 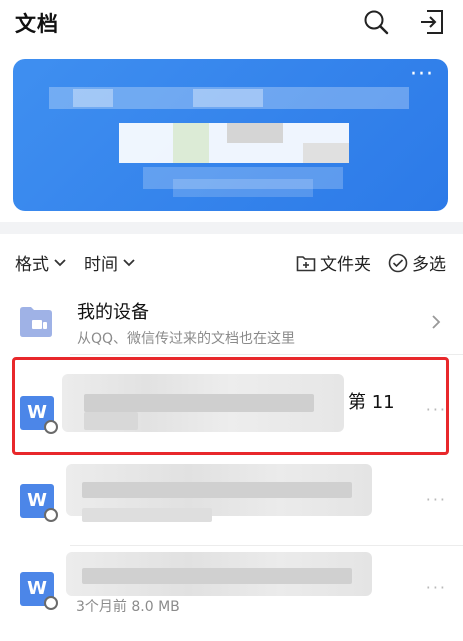 I want to click on time-filter: 时间, so click(x=110, y=262).